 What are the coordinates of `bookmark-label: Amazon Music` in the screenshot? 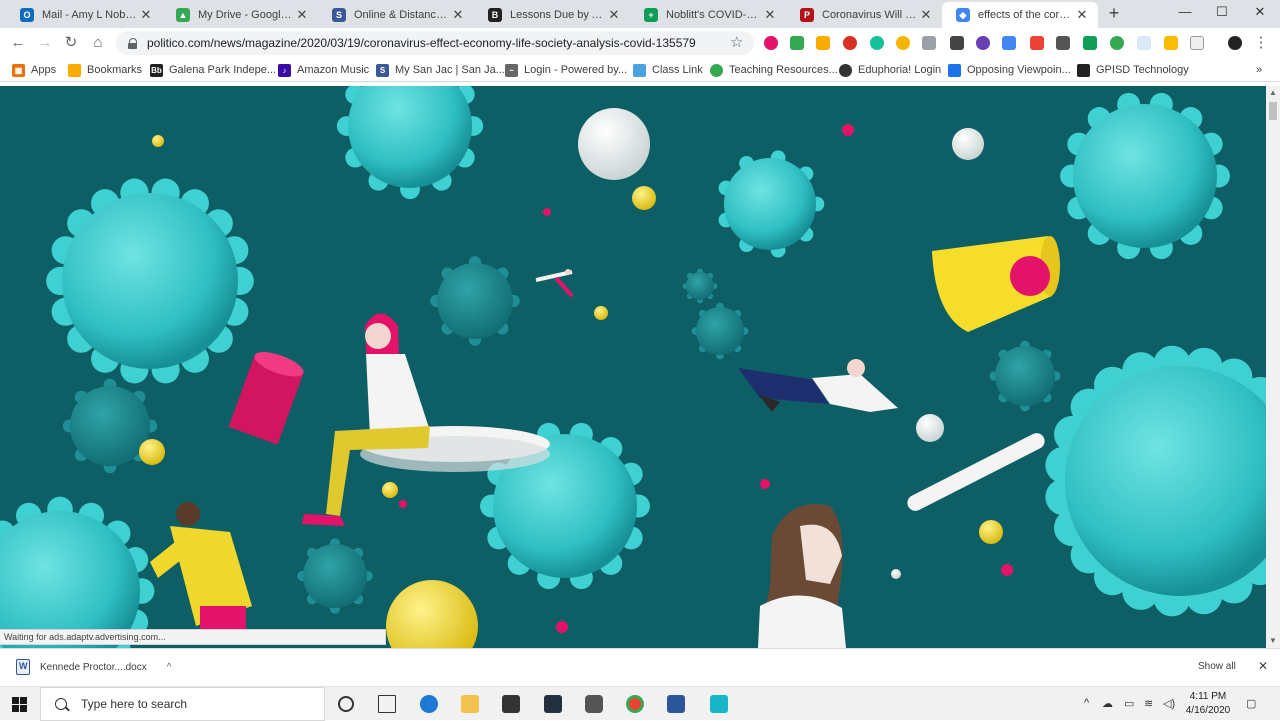 It's located at (333, 70).